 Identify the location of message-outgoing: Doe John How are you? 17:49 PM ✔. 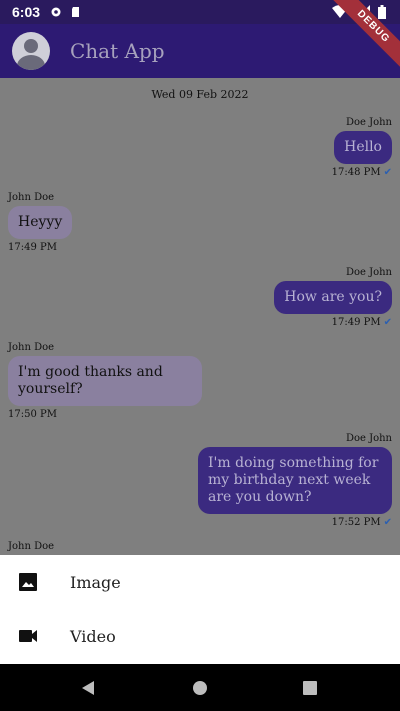
(200, 297).